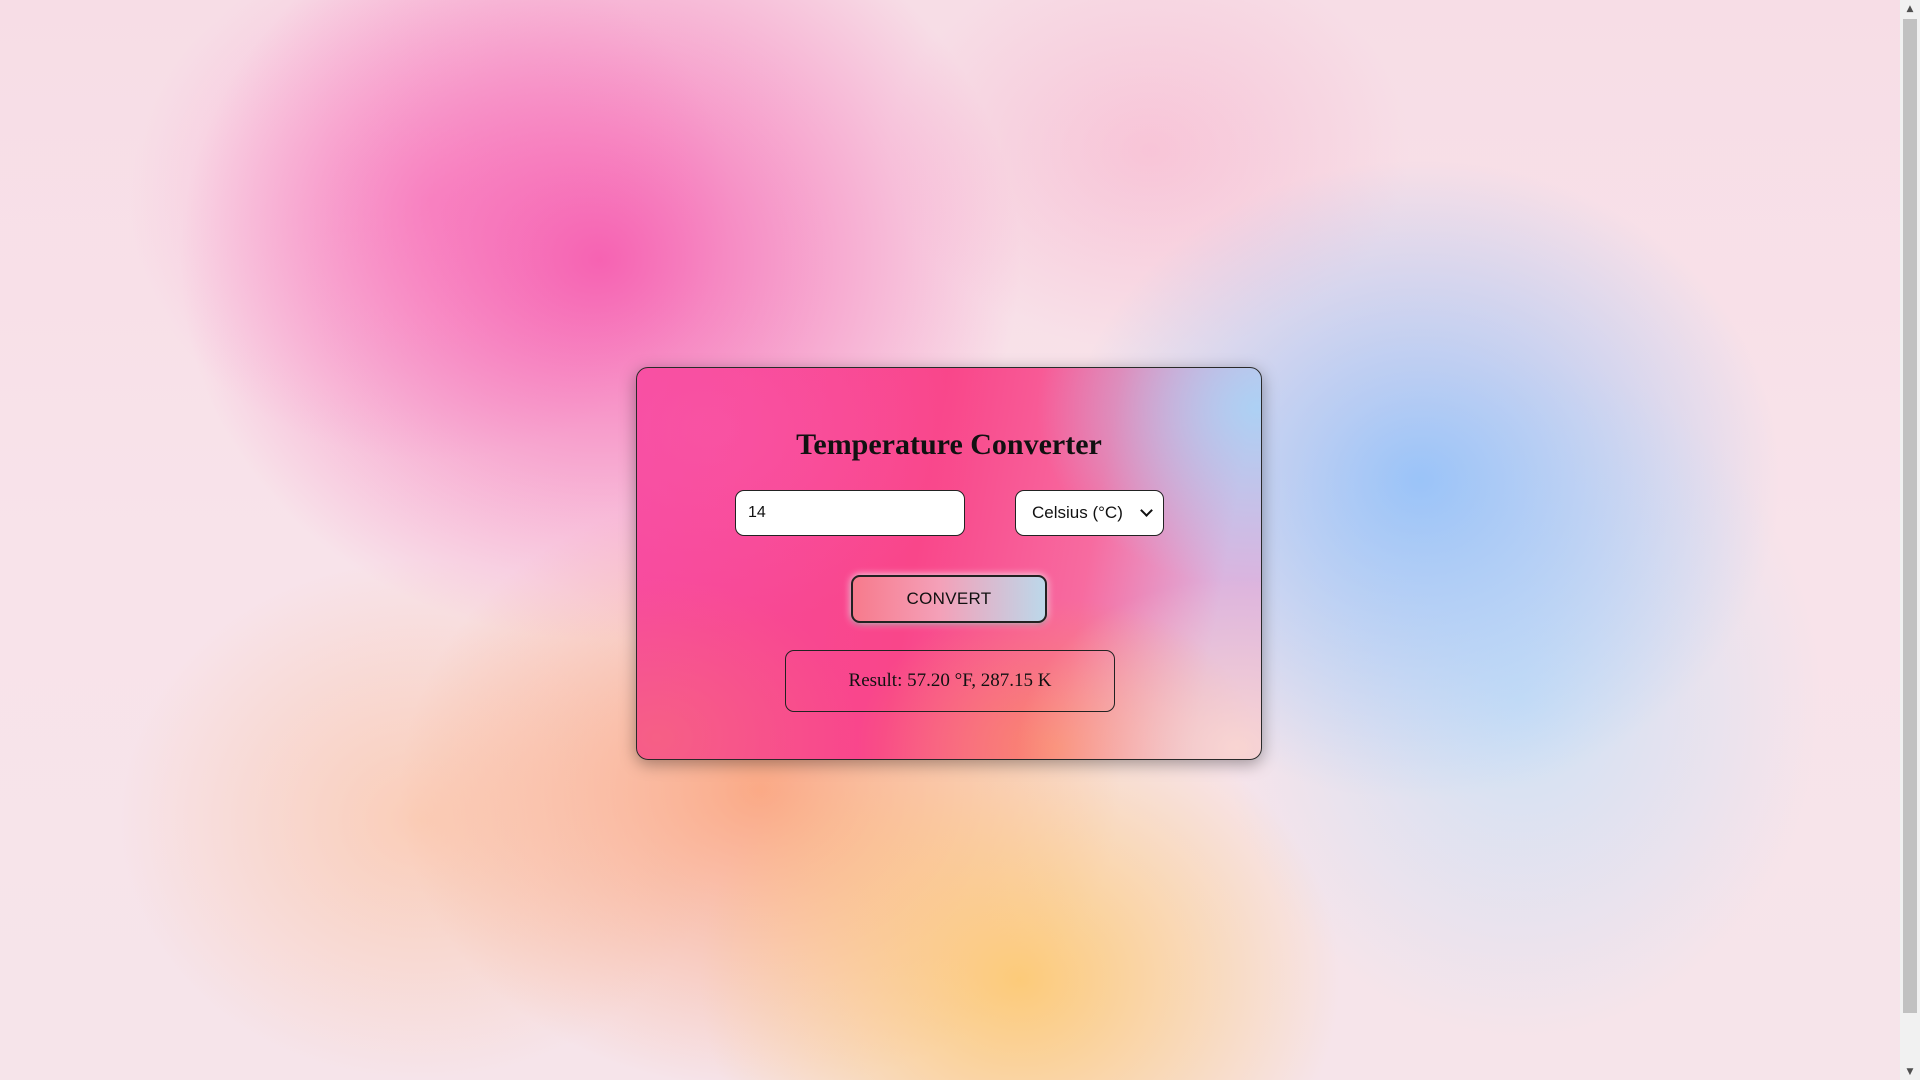 This screenshot has width=1920, height=1080. Describe the element at coordinates (1910, 516) in the screenshot. I see `scrollbar-thumb` at that location.